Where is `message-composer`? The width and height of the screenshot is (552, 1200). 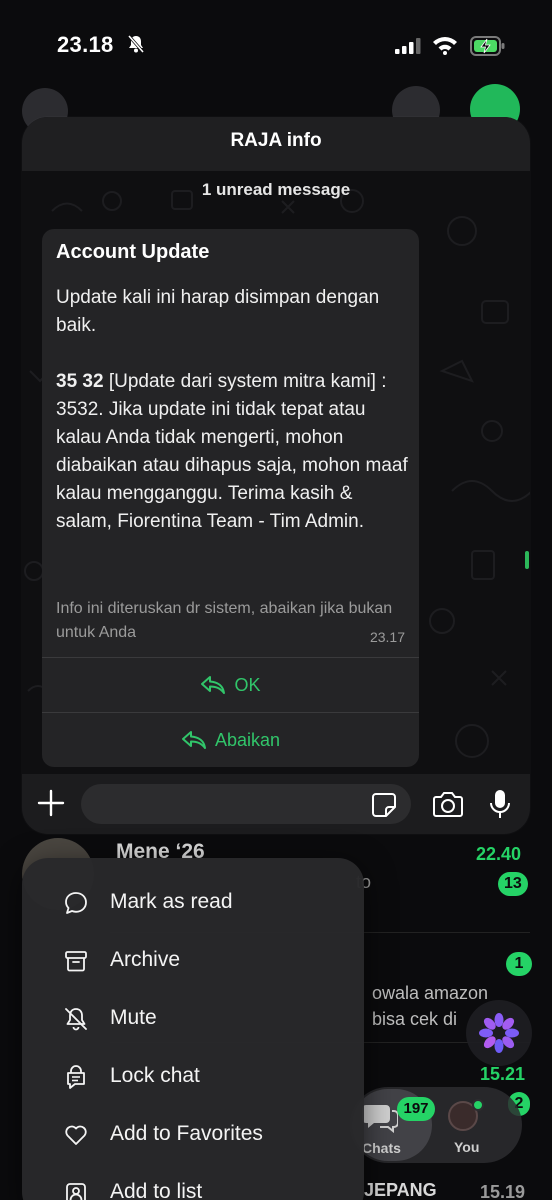
message-composer is located at coordinates (276, 804).